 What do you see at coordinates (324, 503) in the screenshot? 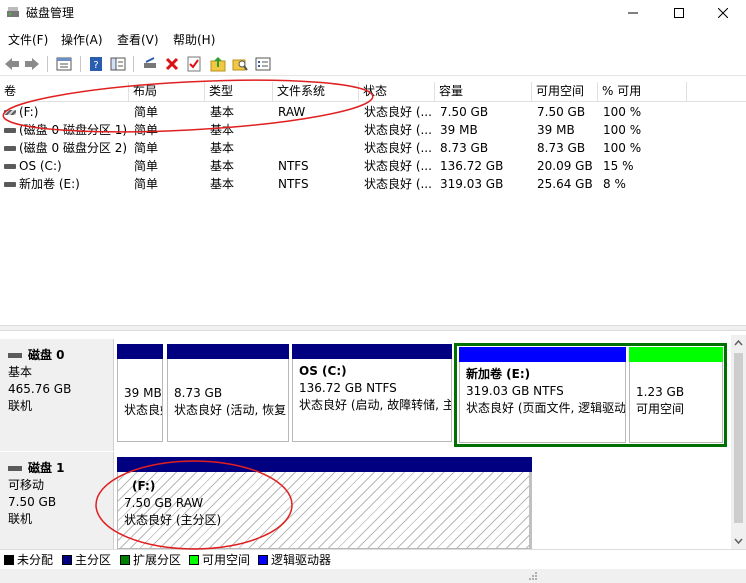
I see `partition-f: (F:) 7.50 GB RAW 状态良好 (主分区)` at bounding box center [324, 503].